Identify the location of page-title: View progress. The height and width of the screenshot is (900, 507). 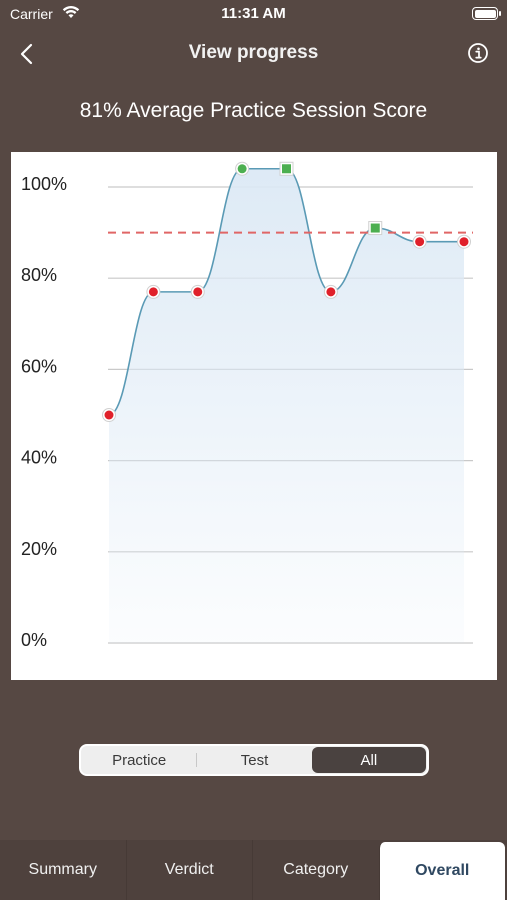
(253, 52).